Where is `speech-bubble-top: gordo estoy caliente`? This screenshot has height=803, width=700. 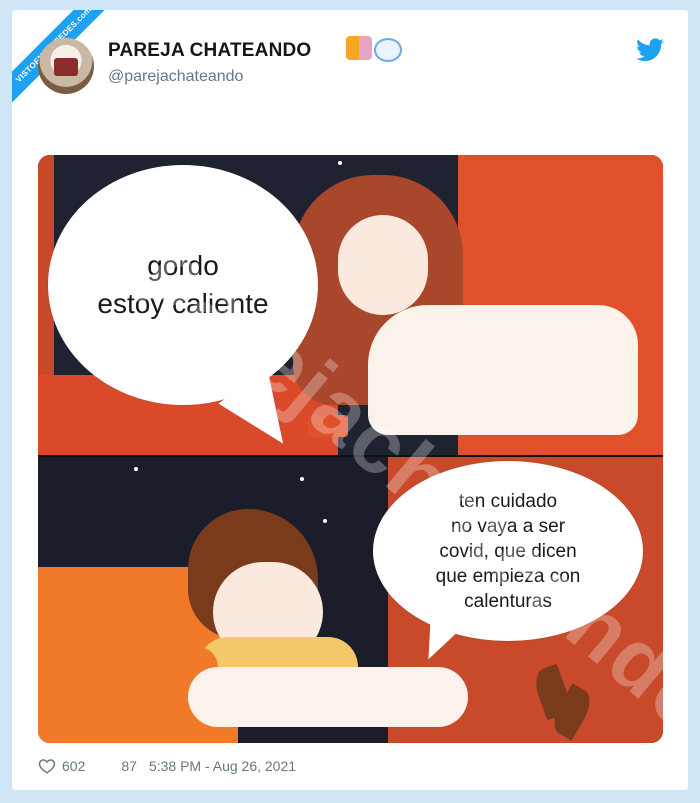 speech-bubble-top: gordo estoy caliente is located at coordinates (183, 285).